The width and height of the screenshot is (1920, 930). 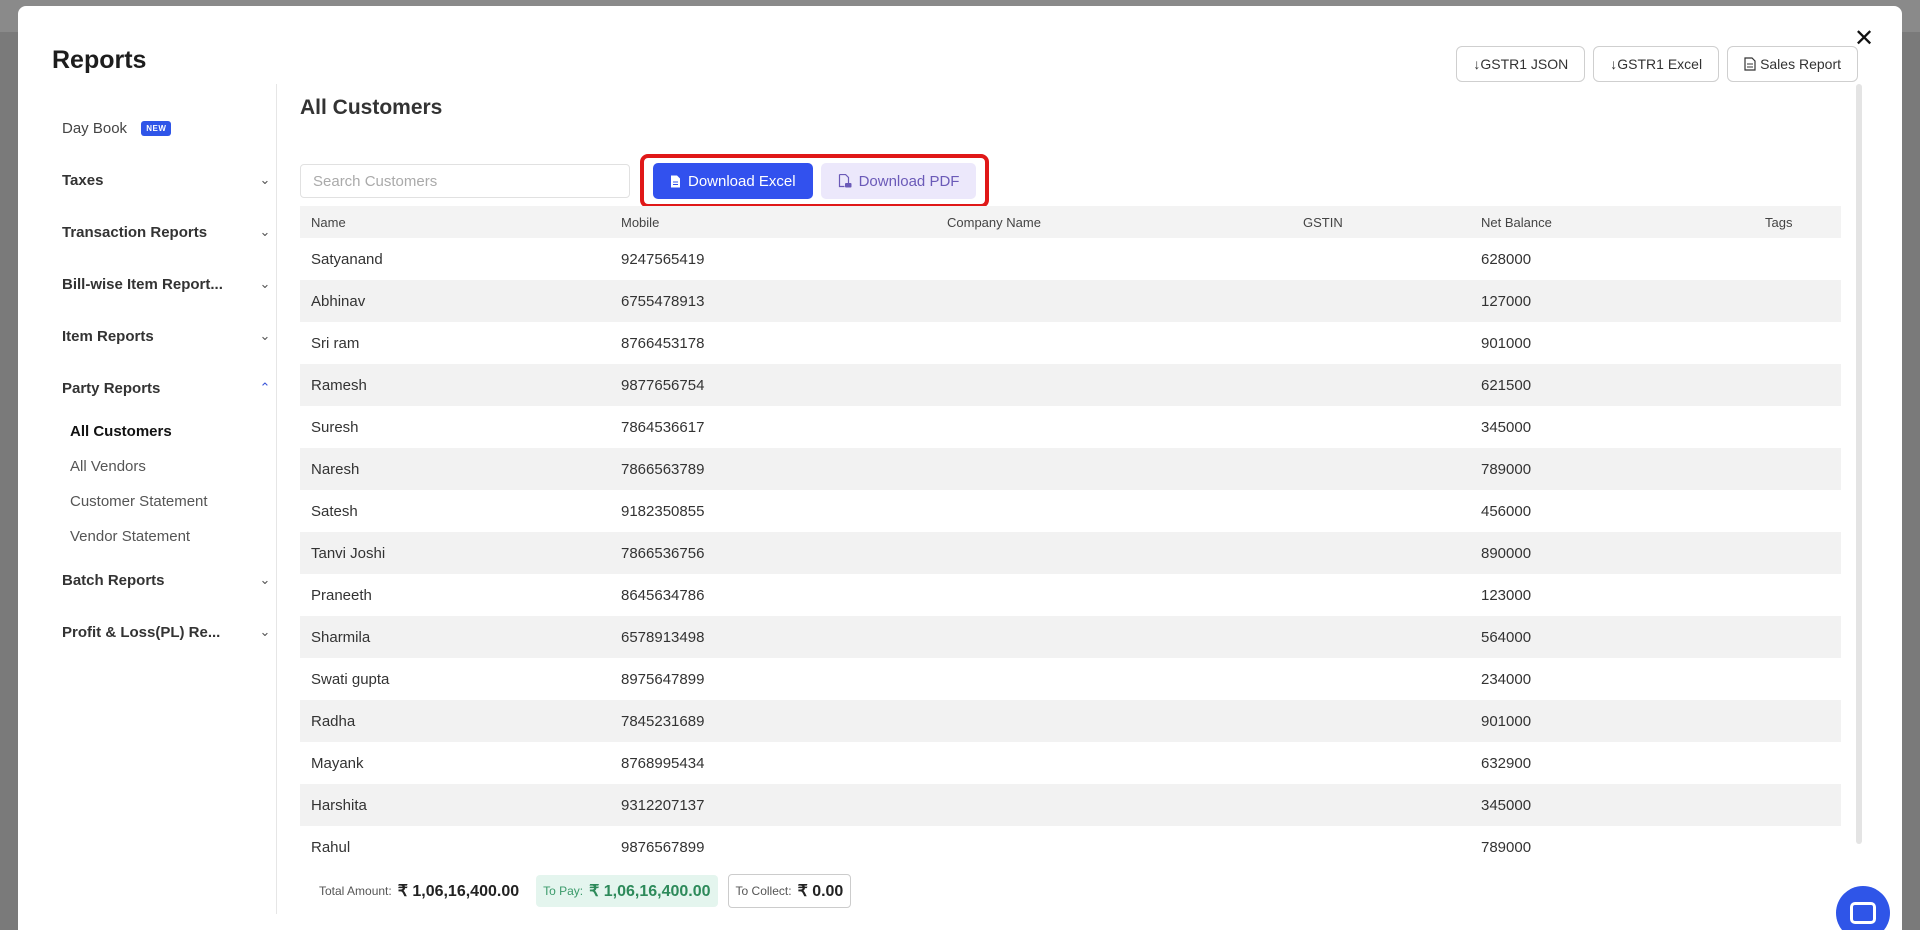 What do you see at coordinates (1114, 222) in the screenshot?
I see `column-header-company: Company Name` at bounding box center [1114, 222].